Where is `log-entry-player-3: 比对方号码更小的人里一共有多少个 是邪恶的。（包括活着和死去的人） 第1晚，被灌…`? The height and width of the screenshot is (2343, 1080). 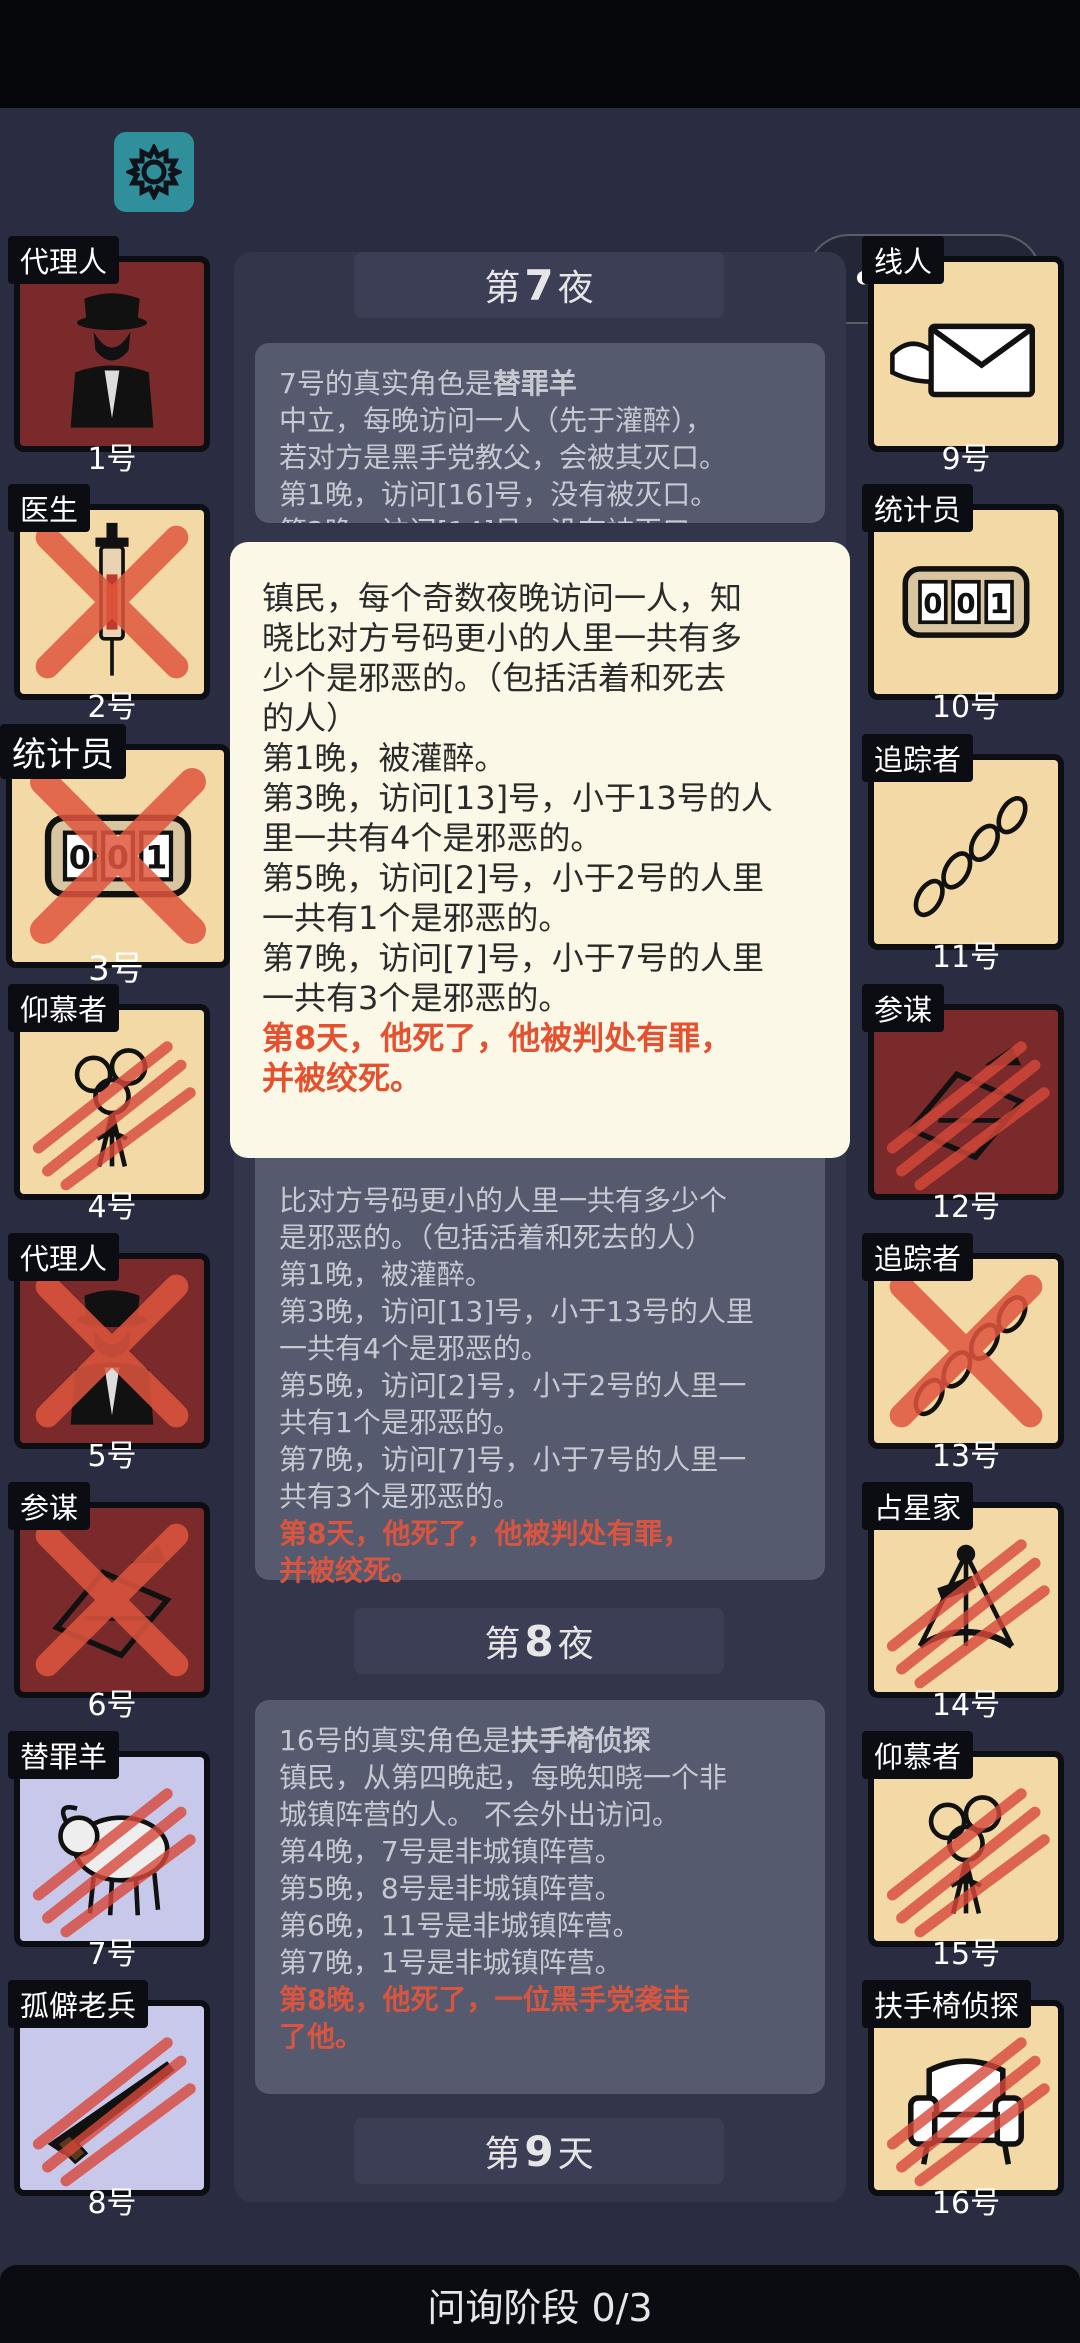
log-entry-player-3: 比对方号码更小的人里一共有多少个 是邪恶的。（包括活着和死去的人） 第1晚，被灌… is located at coordinates (540, 1363).